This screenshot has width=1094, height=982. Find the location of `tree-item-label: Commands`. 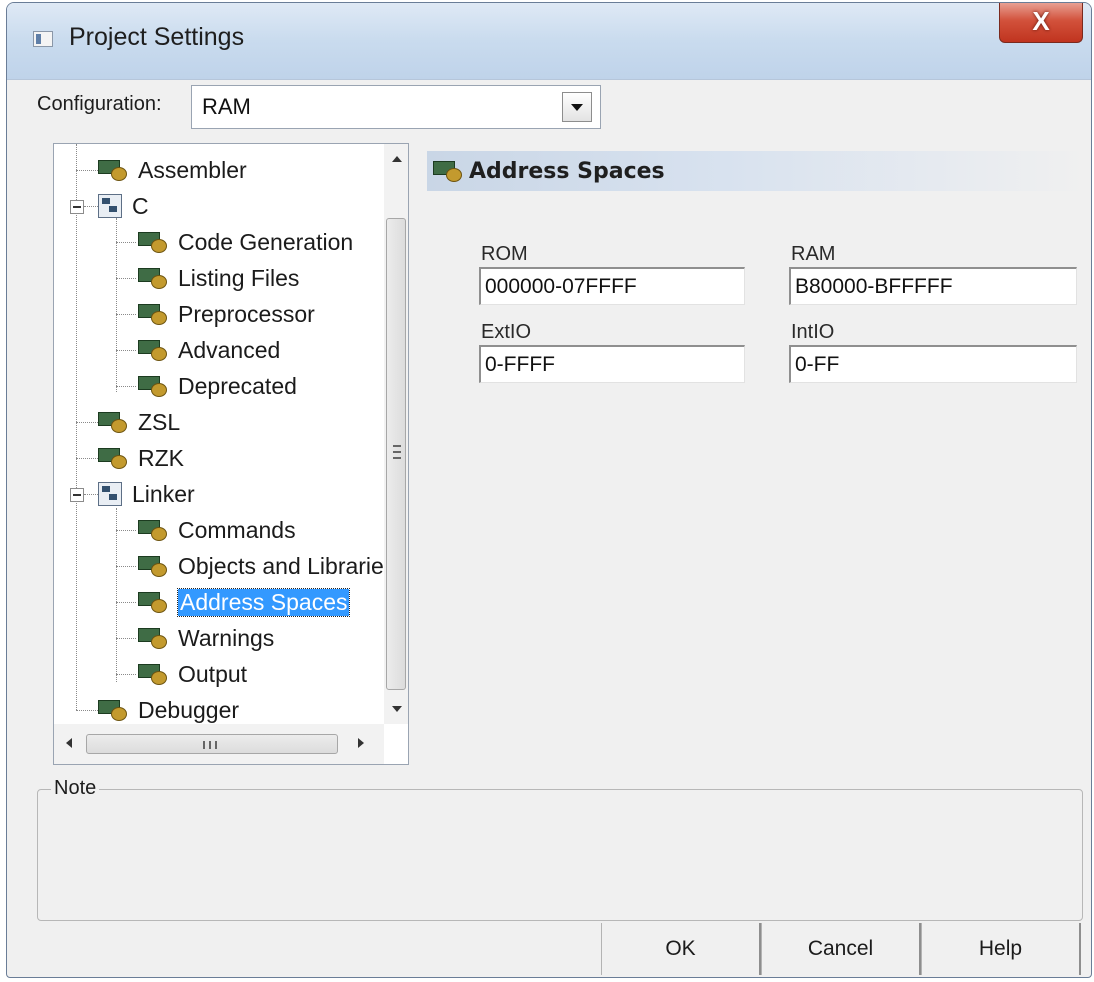

tree-item-label: Commands is located at coordinates (237, 529).